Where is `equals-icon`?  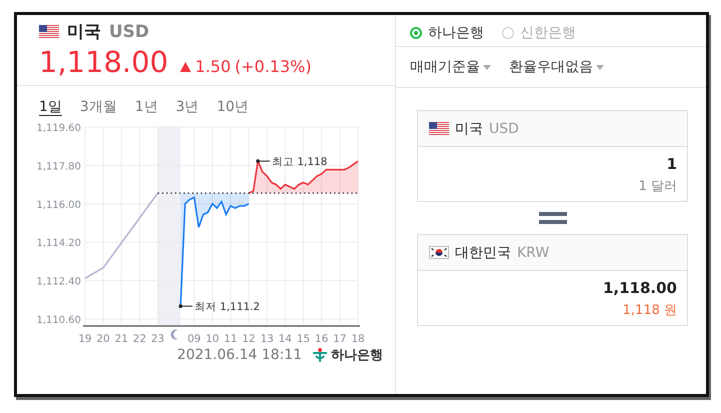
equals-icon is located at coordinates (552, 218).